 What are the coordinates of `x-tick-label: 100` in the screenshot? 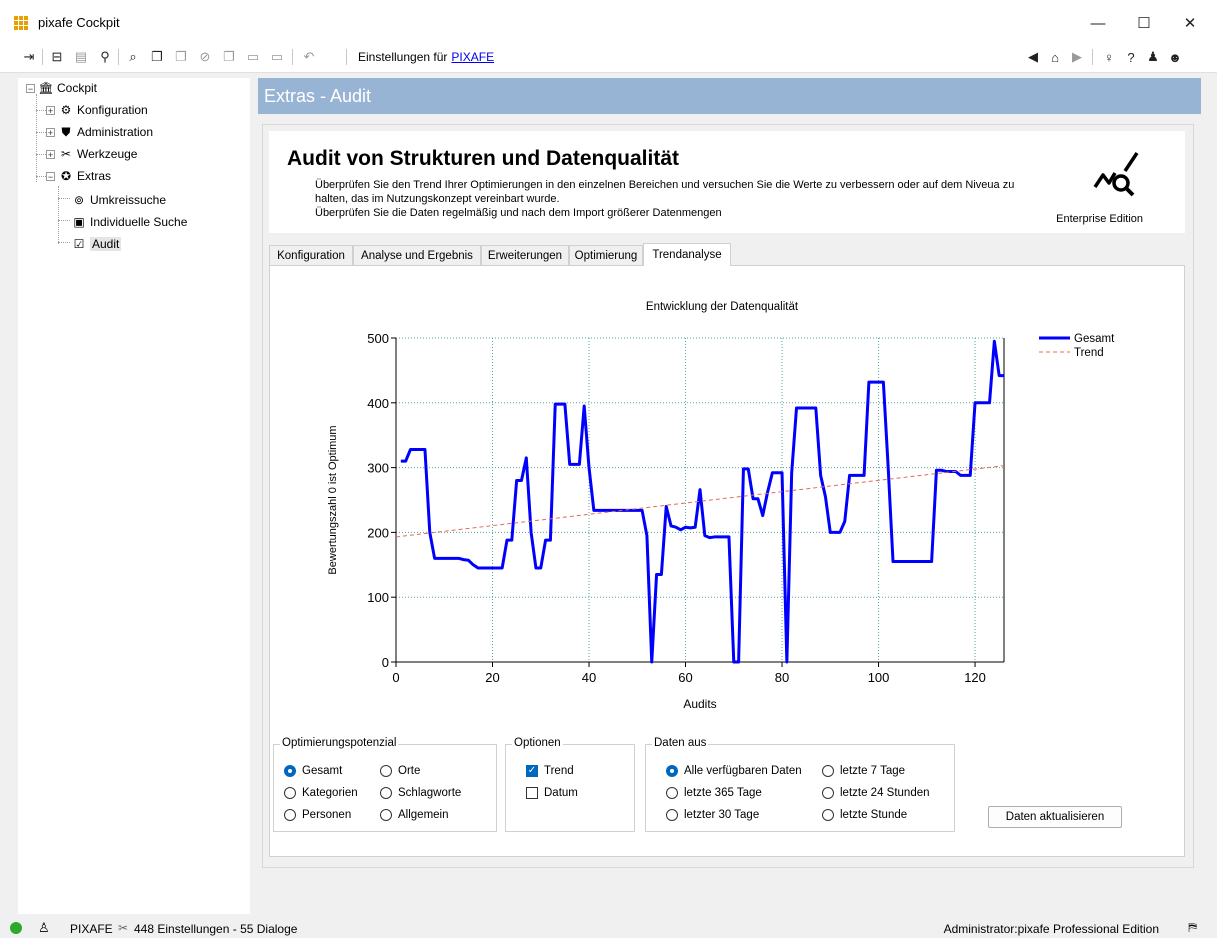 It's located at (879, 677).